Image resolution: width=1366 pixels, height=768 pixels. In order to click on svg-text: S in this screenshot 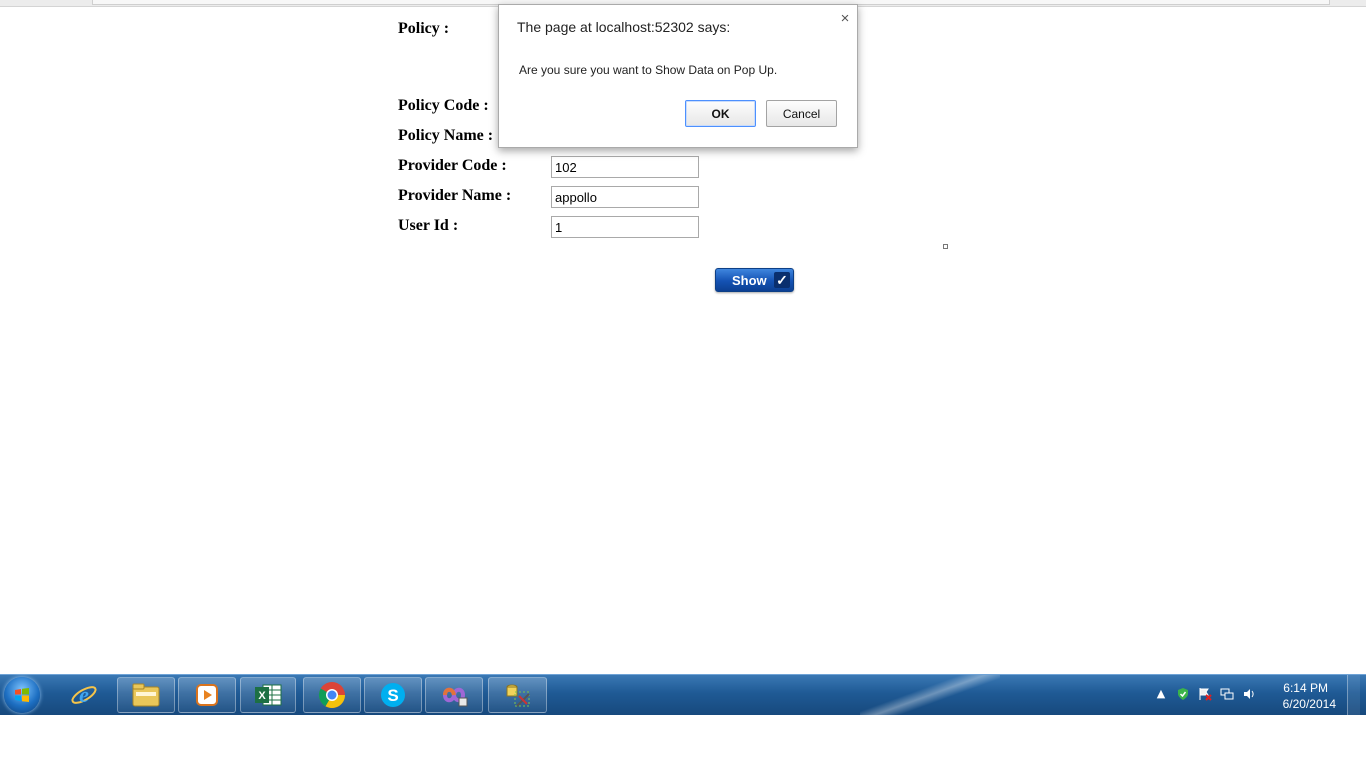, I will do `click(392, 695)`.